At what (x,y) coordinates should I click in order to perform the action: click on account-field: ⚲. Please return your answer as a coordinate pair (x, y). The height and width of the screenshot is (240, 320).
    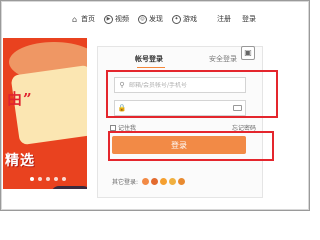
    Looking at the image, I should click on (180, 85).